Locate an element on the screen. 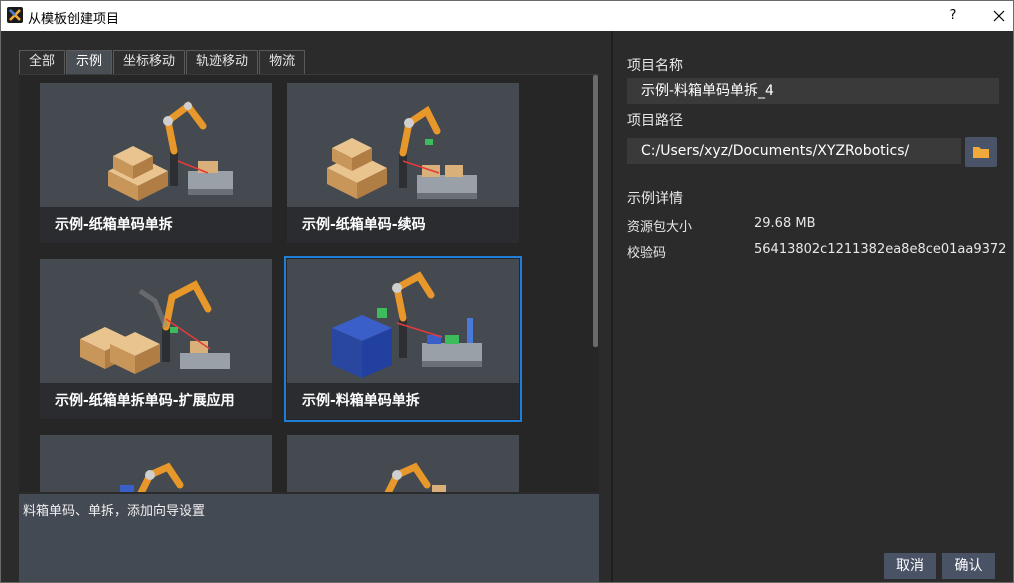 Image resolution: width=1014 pixels, height=583 pixels. folder-icon is located at coordinates (981, 152).